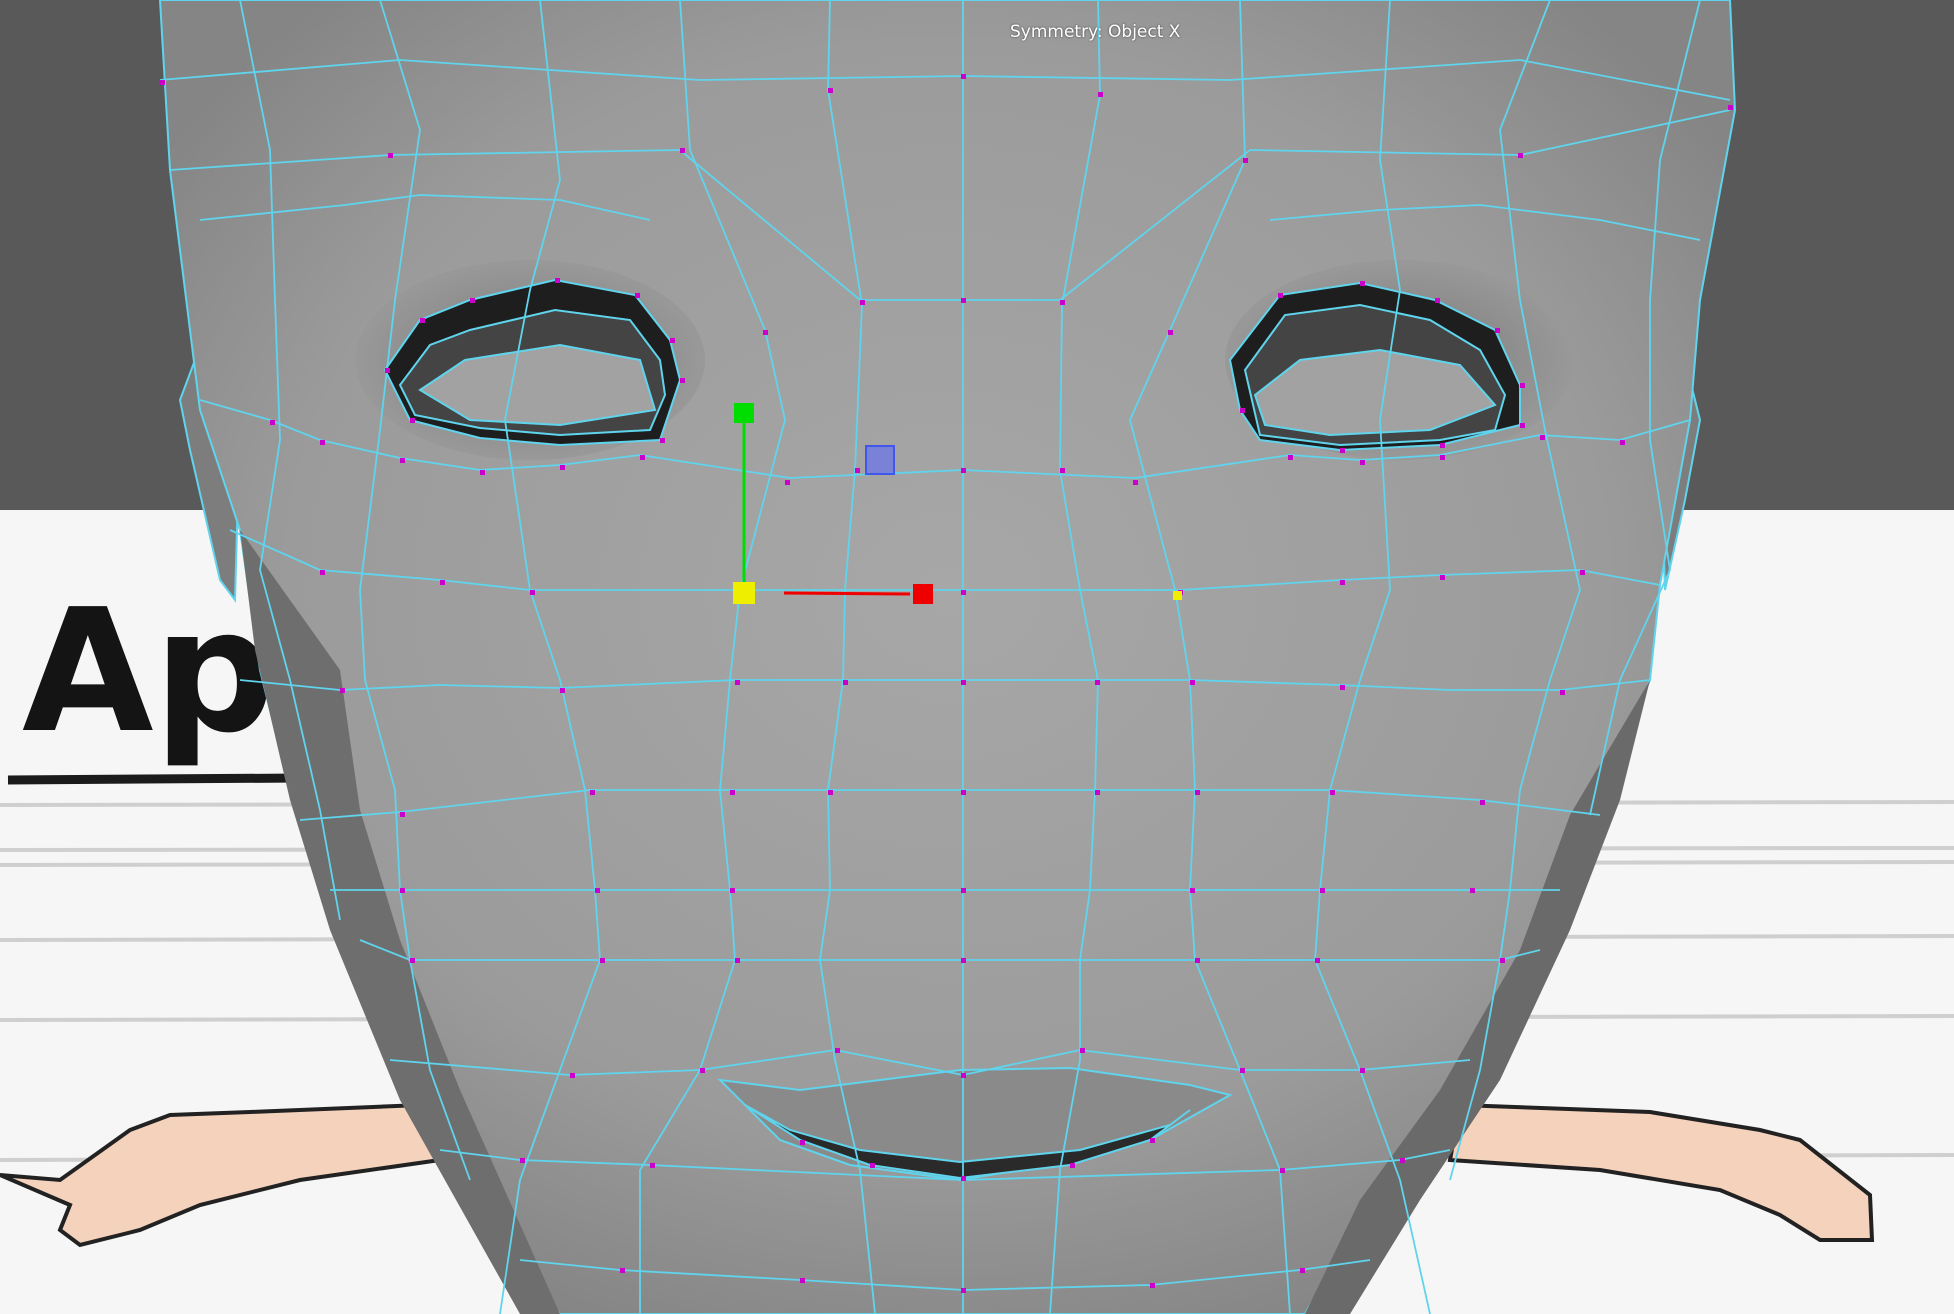 Image resolution: width=1954 pixels, height=1314 pixels. What do you see at coordinates (1177, 595) in the screenshot?
I see `symmetry-vertex-icon` at bounding box center [1177, 595].